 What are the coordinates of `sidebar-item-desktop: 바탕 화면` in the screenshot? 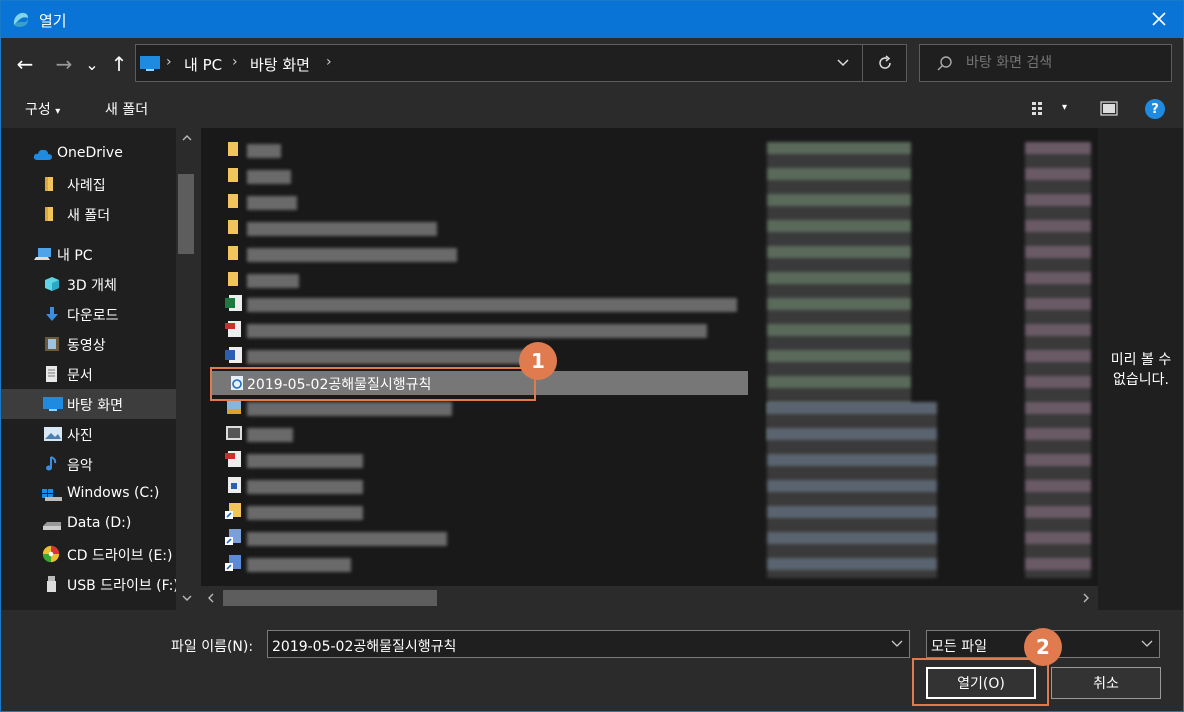 It's located at (88, 404).